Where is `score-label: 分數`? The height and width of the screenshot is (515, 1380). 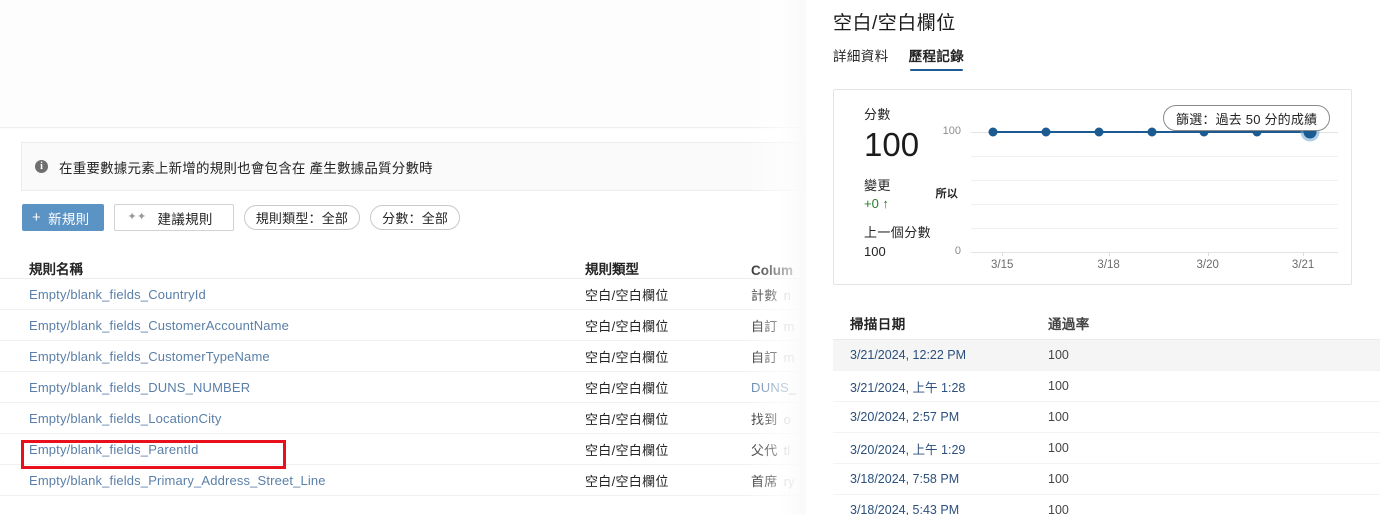
score-label: 分數 is located at coordinates (877, 114).